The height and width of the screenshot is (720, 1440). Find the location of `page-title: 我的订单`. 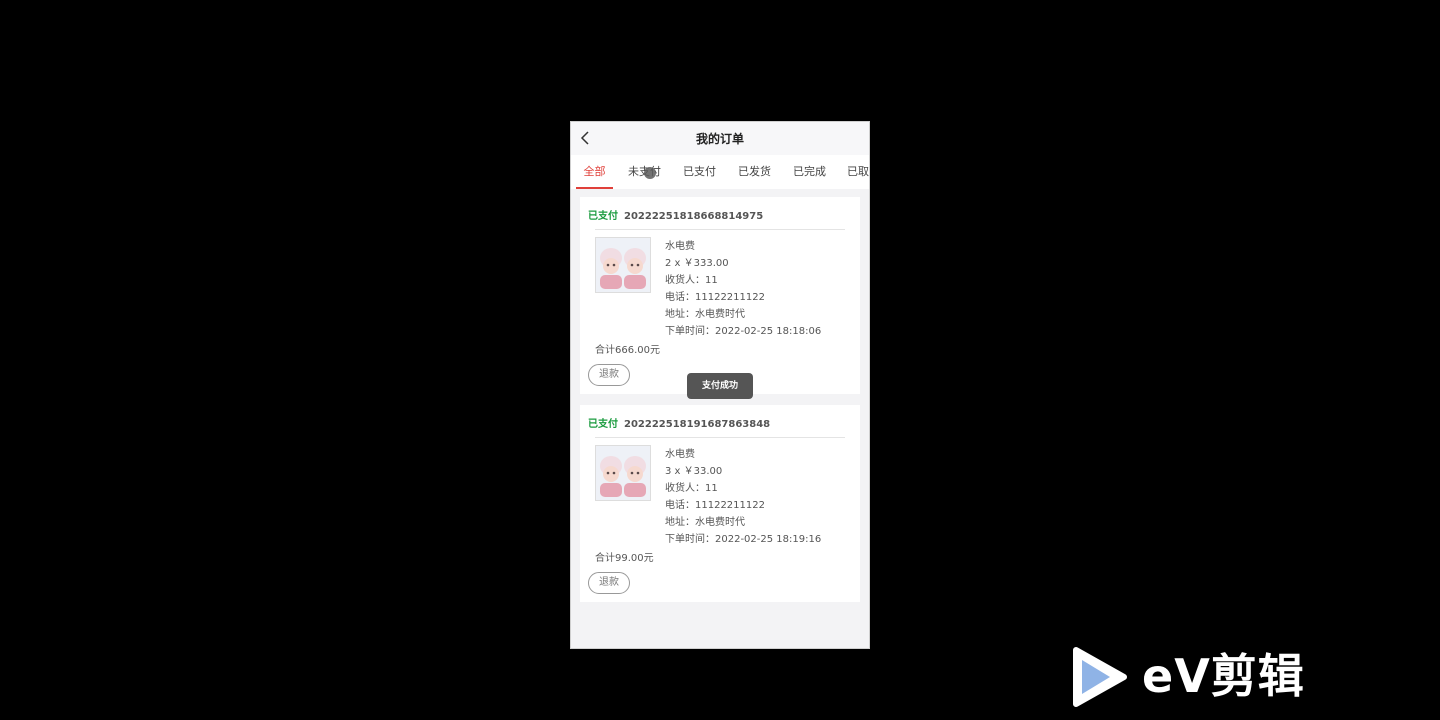

page-title: 我的订单 is located at coordinates (719, 139).